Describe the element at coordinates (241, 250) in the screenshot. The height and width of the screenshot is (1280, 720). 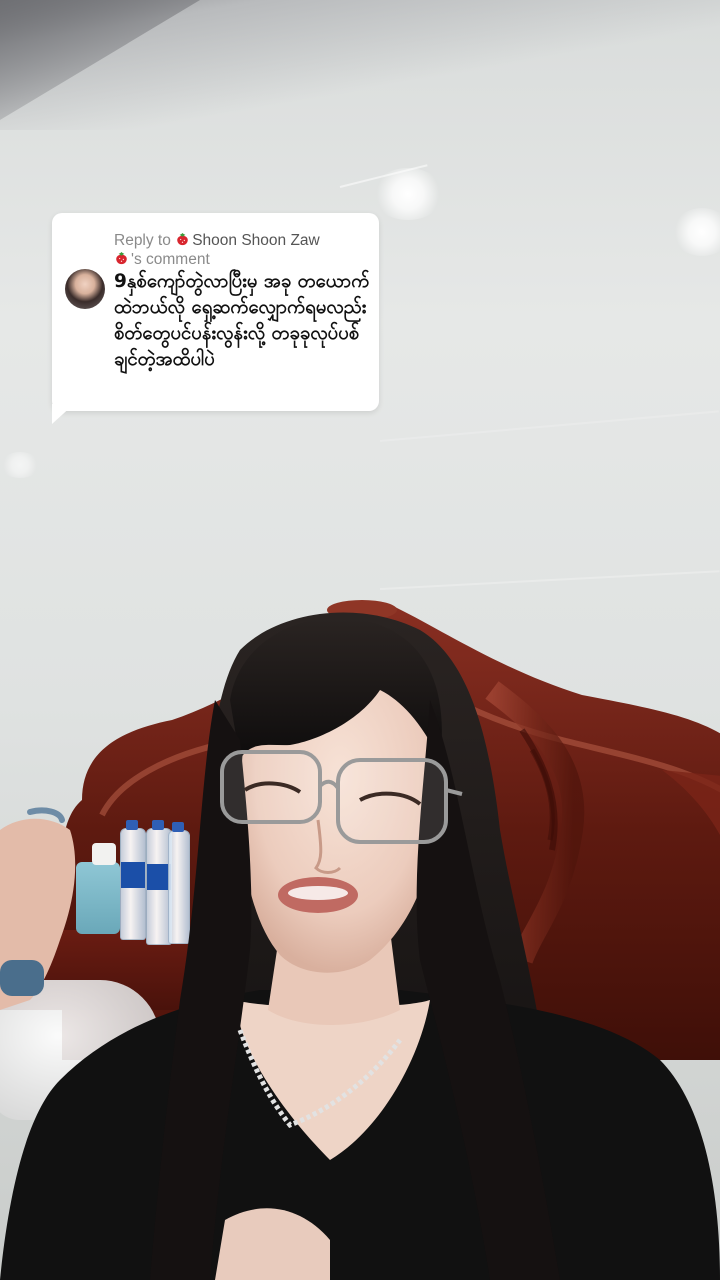
I see `reply-header: Reply to Shoon Shoon Zaw 's comment` at that location.